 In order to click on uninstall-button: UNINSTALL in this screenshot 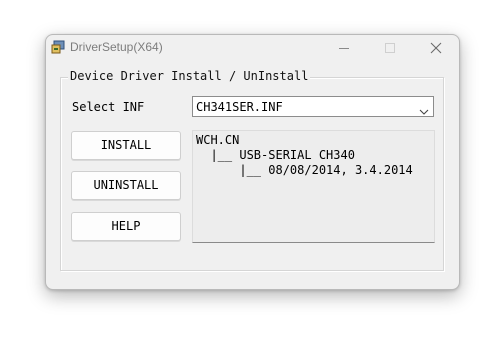, I will do `click(126, 185)`.